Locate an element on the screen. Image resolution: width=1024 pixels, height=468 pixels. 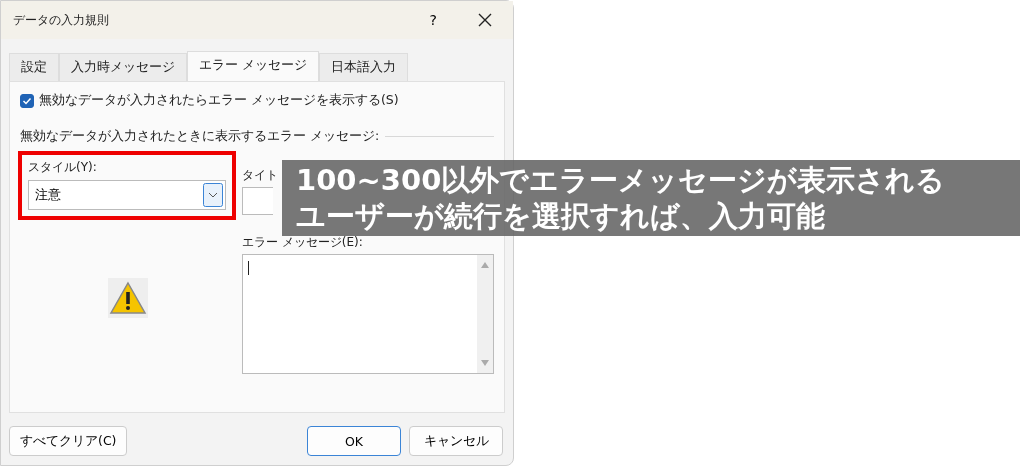
checkbox is located at coordinates (27, 100).